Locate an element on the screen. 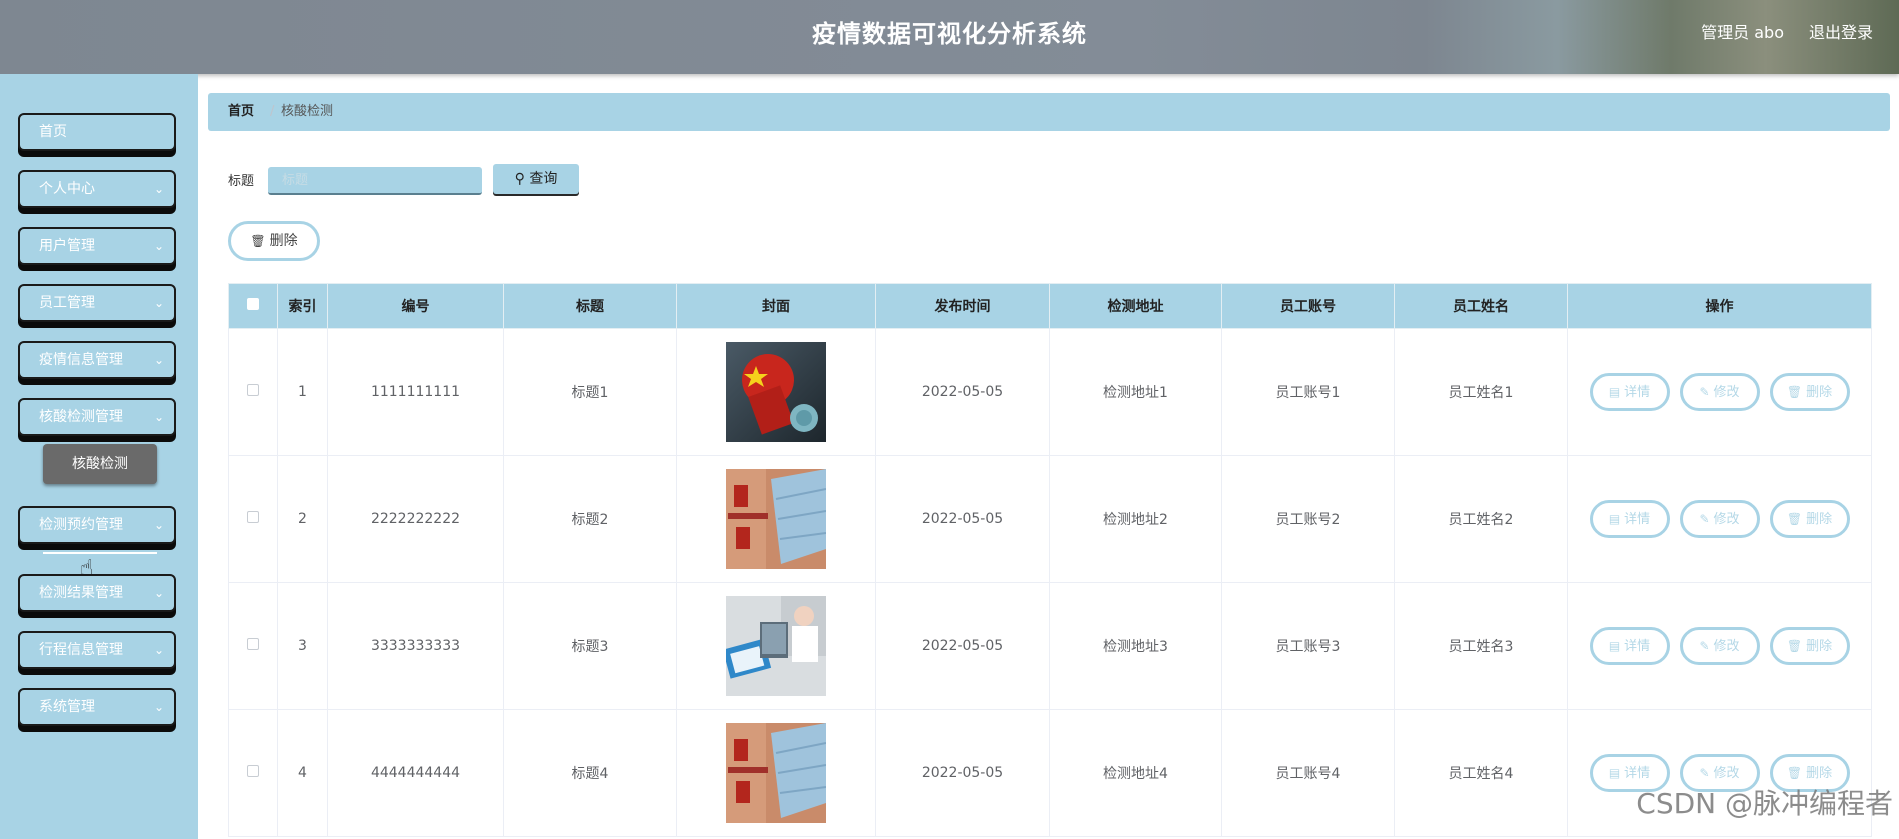 Image resolution: width=1899 pixels, height=839 pixels. sidebar-item-nucleic-test-management: 核酸检测管理 ⌄ is located at coordinates (97, 417).